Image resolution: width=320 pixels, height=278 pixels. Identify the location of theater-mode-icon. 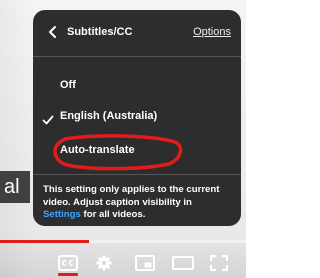
(183, 263).